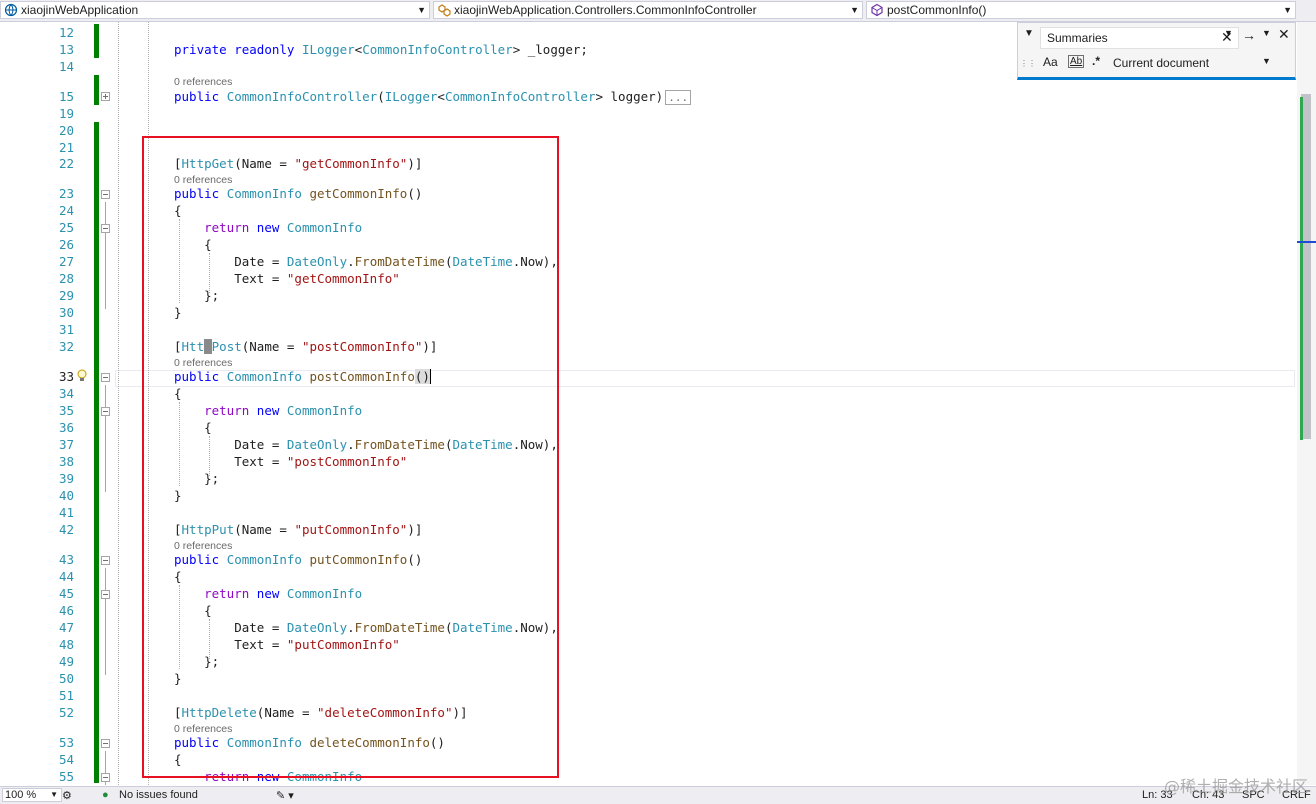 Image resolution: width=1316 pixels, height=804 pixels. What do you see at coordinates (66, 393) in the screenshot?
I see `line-number: 34` at bounding box center [66, 393].